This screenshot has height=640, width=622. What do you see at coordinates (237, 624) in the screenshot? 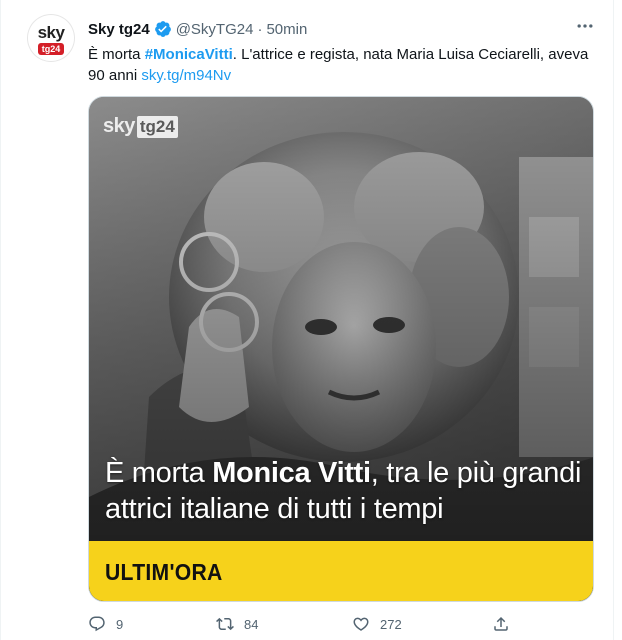
I see `retweet-button: 84` at bounding box center [237, 624].